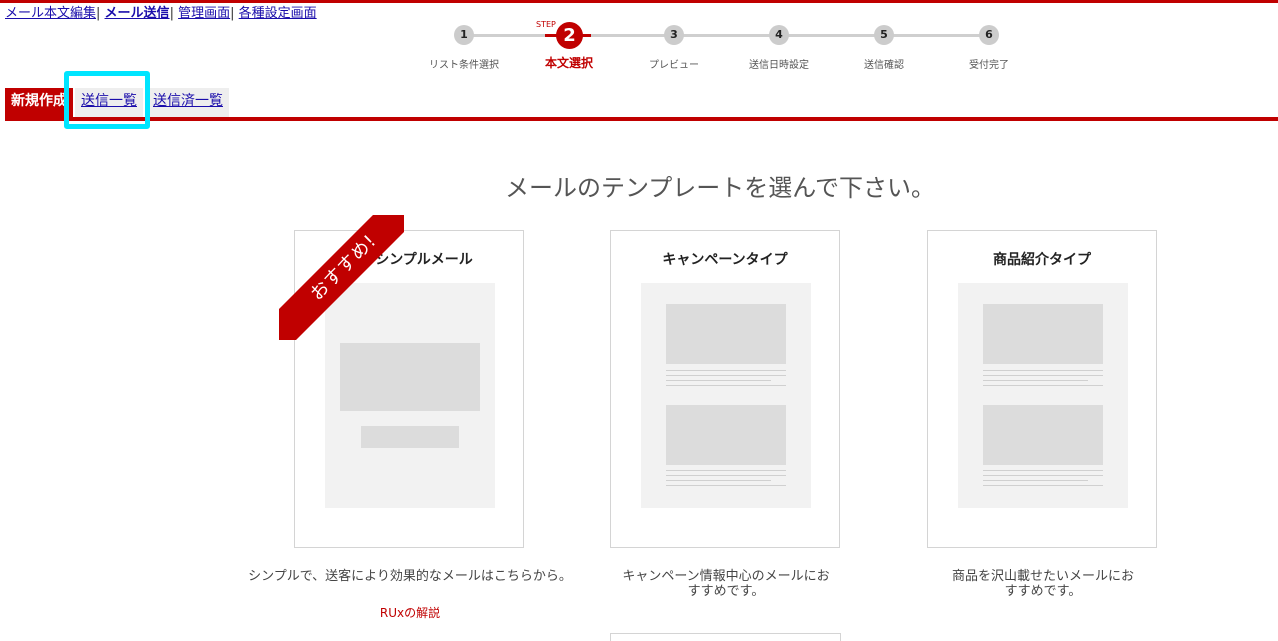 The image size is (1278, 641). I want to click on tab-underline, so click(641, 119).